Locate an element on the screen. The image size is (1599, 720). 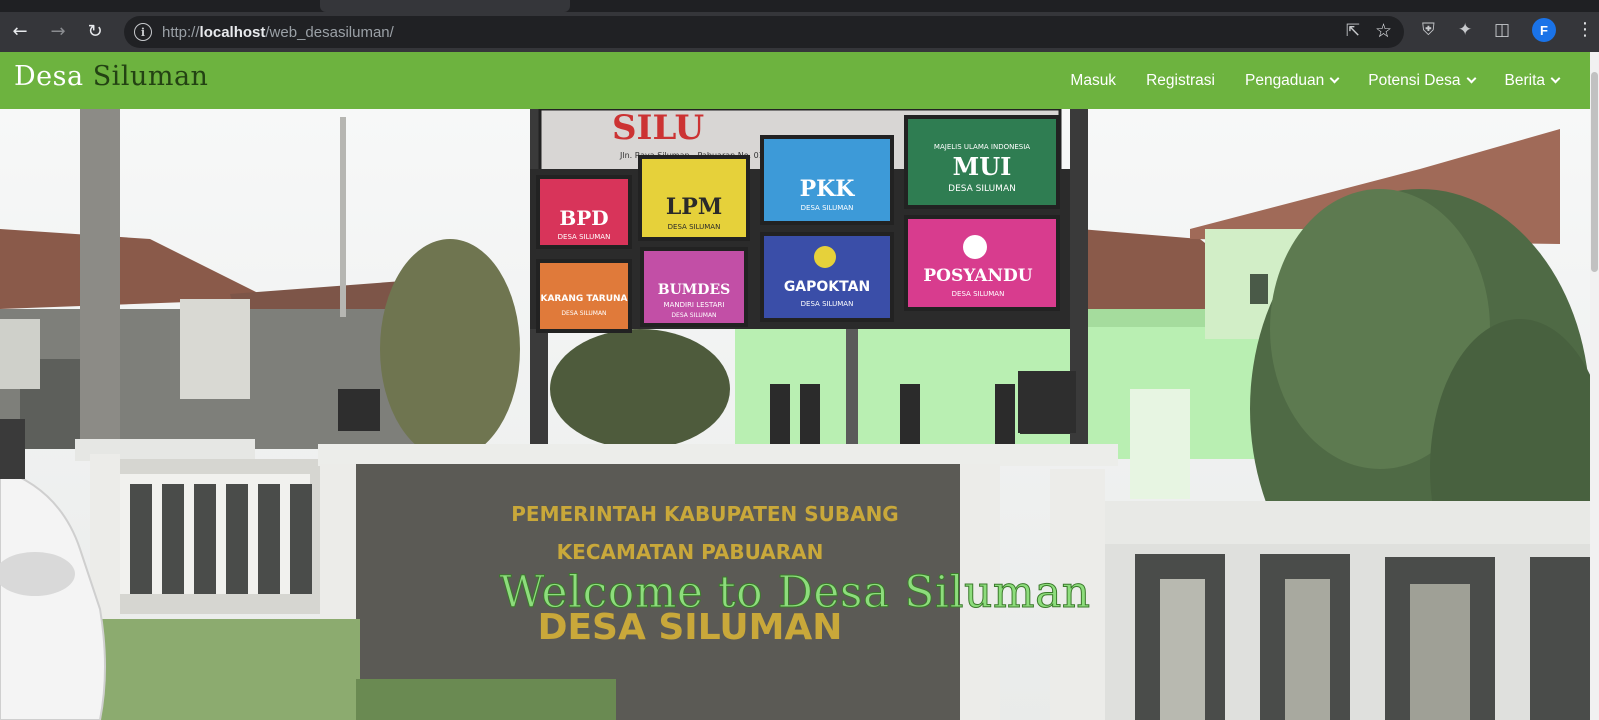
reload-icon: ↻ is located at coordinates (95, 32).